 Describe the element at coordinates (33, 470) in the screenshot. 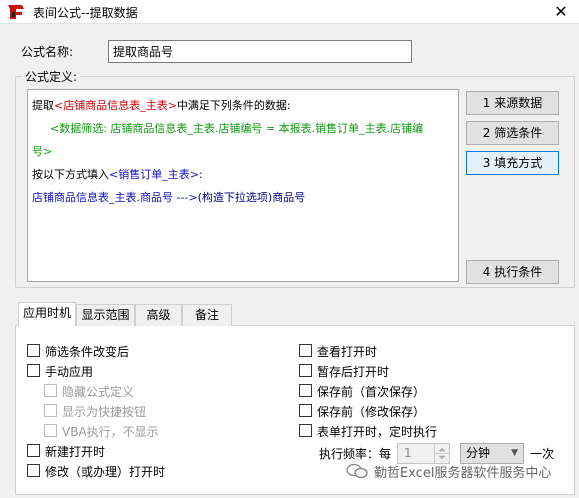

I see `modify-open-checkbox` at that location.